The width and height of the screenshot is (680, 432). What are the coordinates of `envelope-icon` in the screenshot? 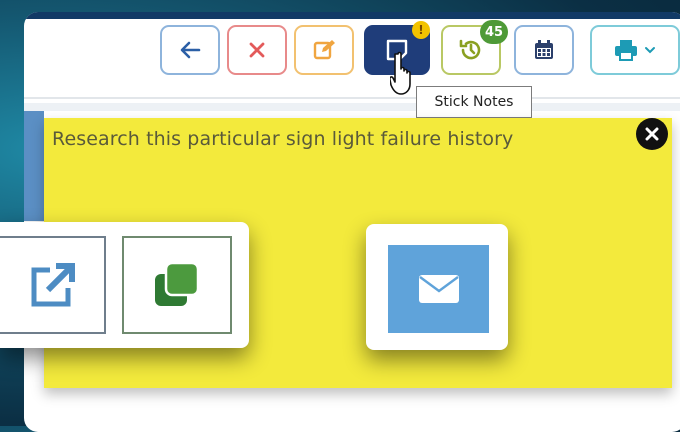 It's located at (438, 289).